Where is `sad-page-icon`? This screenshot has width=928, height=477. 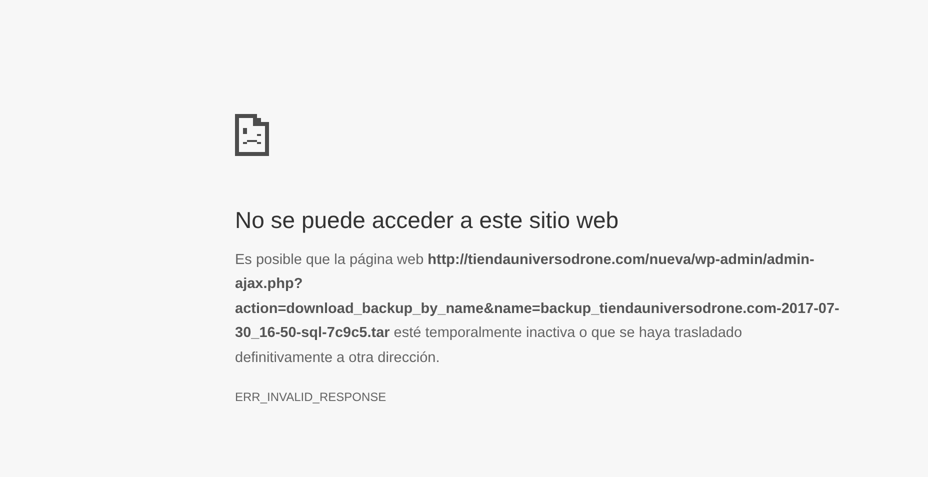
sad-page-icon is located at coordinates (252, 135).